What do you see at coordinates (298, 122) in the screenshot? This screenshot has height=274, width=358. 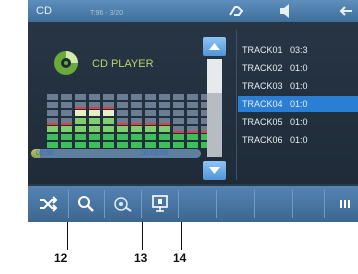 I see `track-item: TRACK05 01:0` at bounding box center [298, 122].